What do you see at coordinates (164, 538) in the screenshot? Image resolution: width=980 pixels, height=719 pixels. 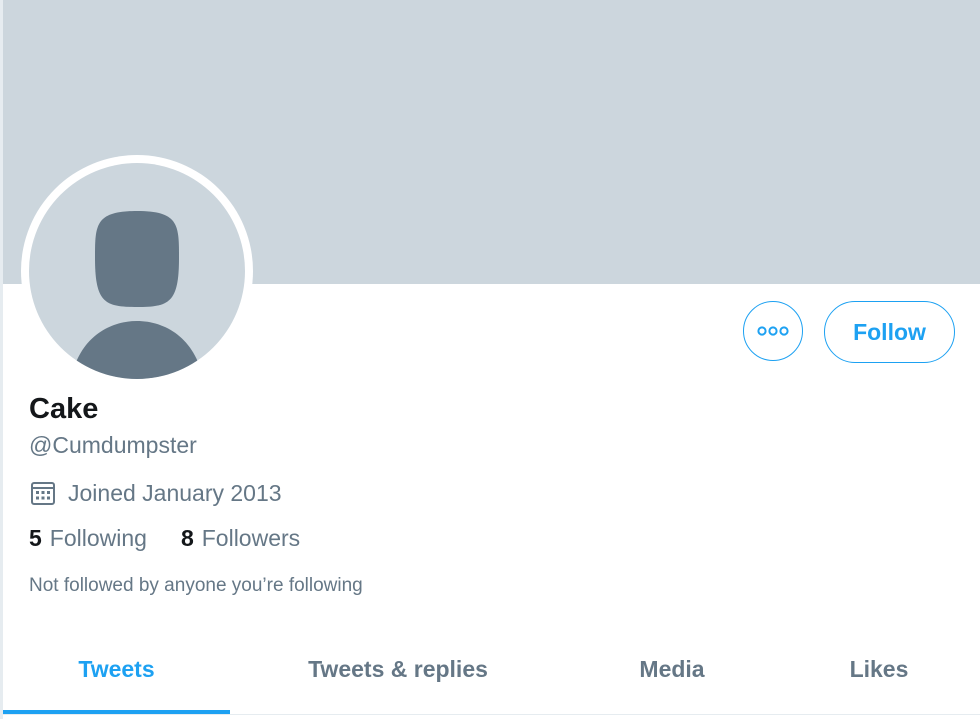 I see `profile-stats: 5 Following 8 Followers` at bounding box center [164, 538].